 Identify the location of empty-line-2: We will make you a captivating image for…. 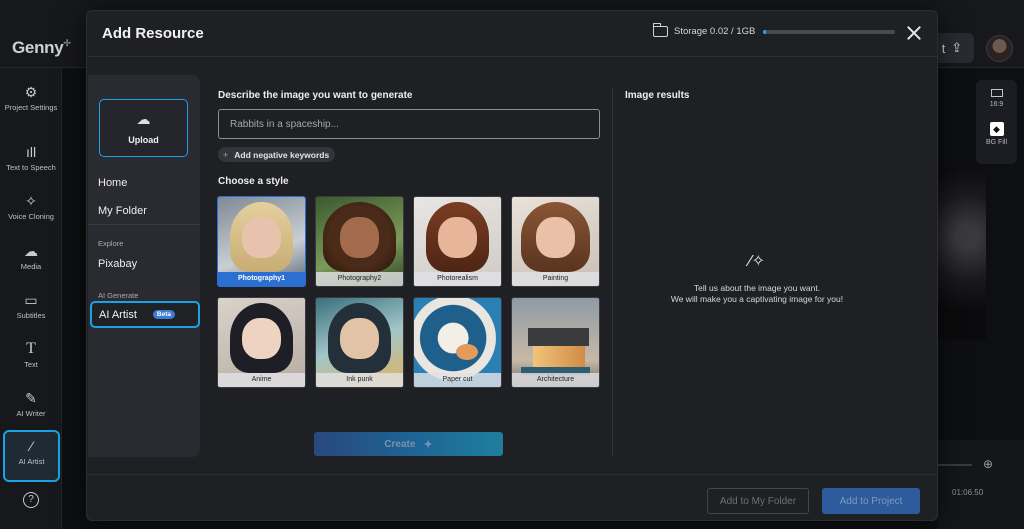
(757, 299).